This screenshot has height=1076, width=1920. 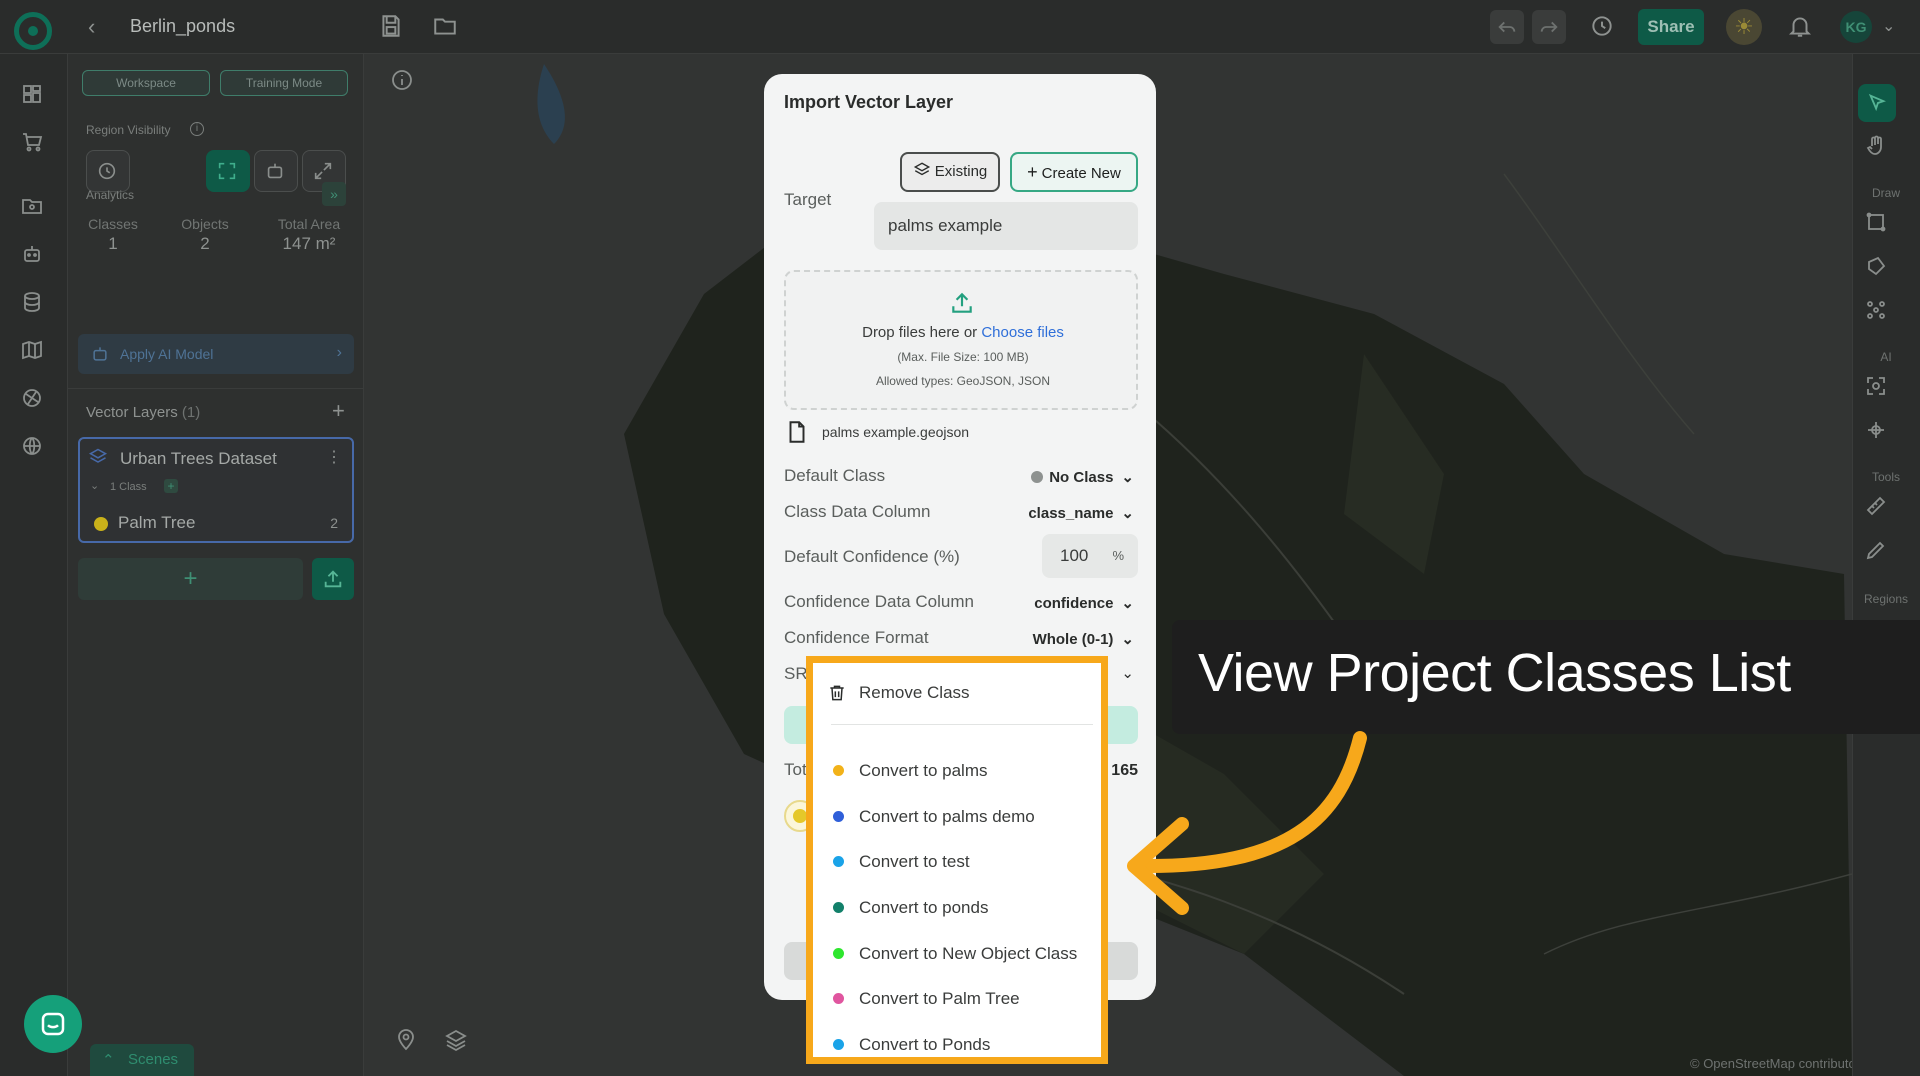 I want to click on location-pin-icon, so click(x=407, y=1041).